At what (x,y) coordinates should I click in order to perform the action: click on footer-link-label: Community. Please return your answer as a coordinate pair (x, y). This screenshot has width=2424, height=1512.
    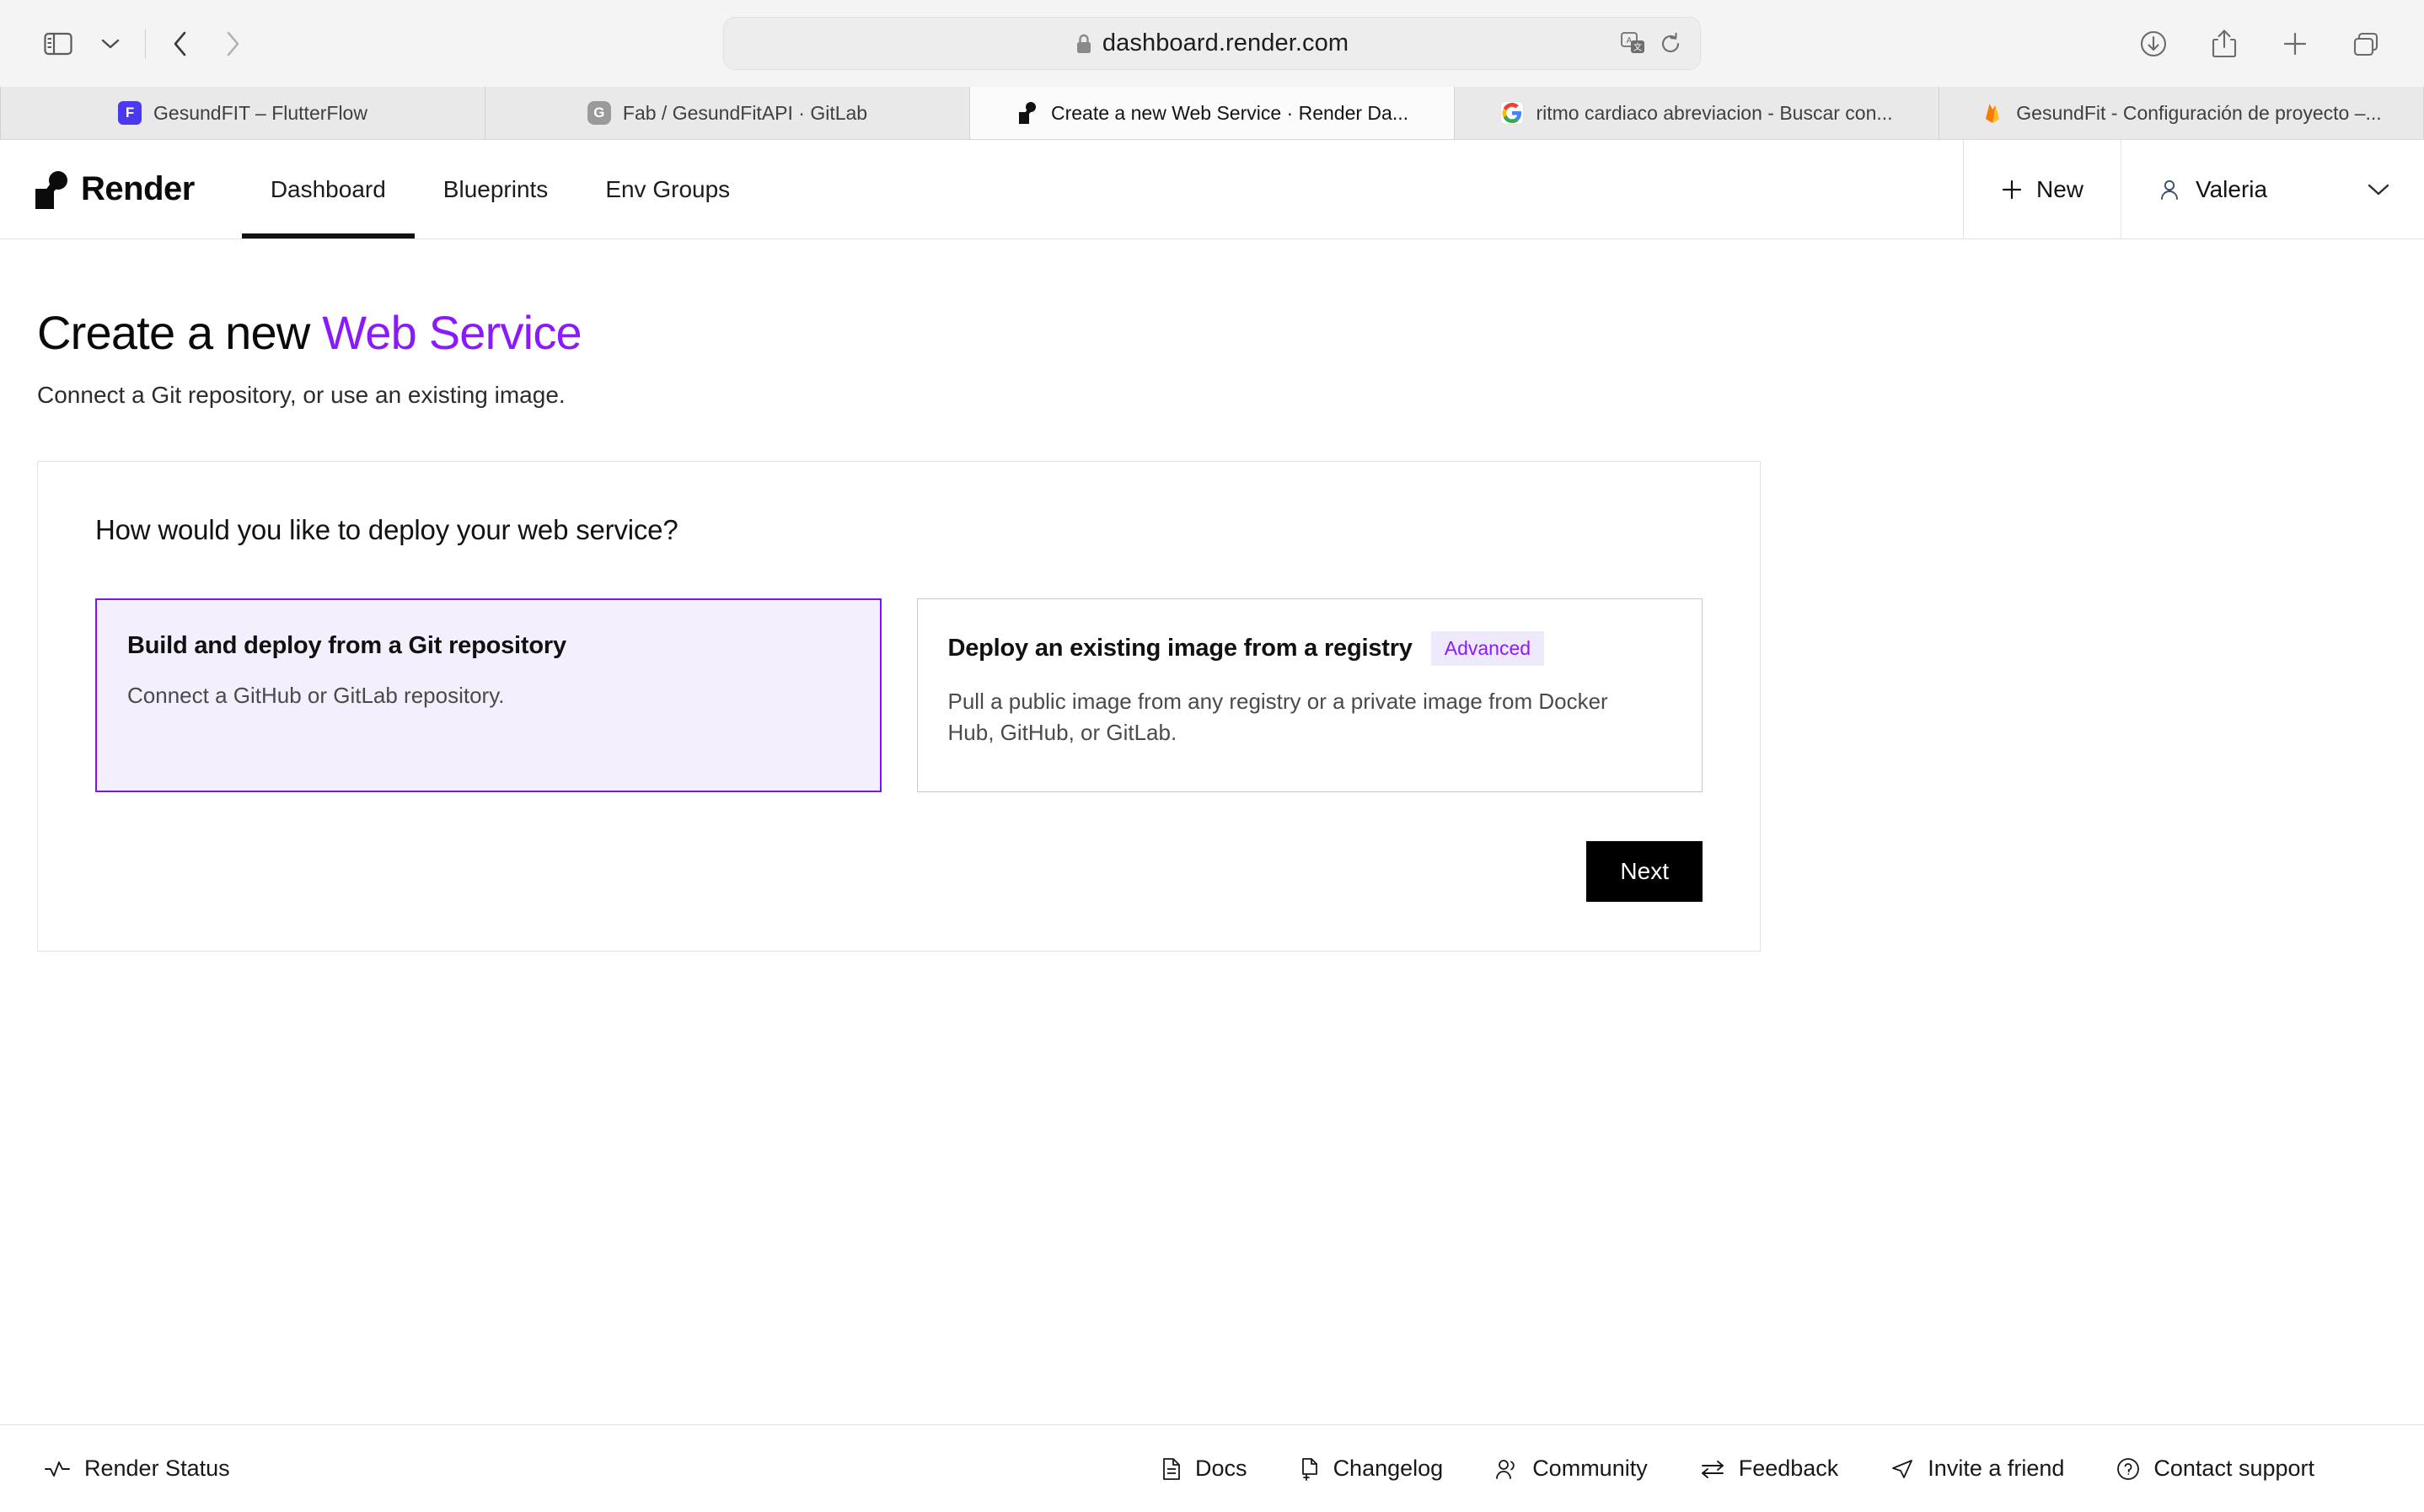
    Looking at the image, I should click on (1590, 1468).